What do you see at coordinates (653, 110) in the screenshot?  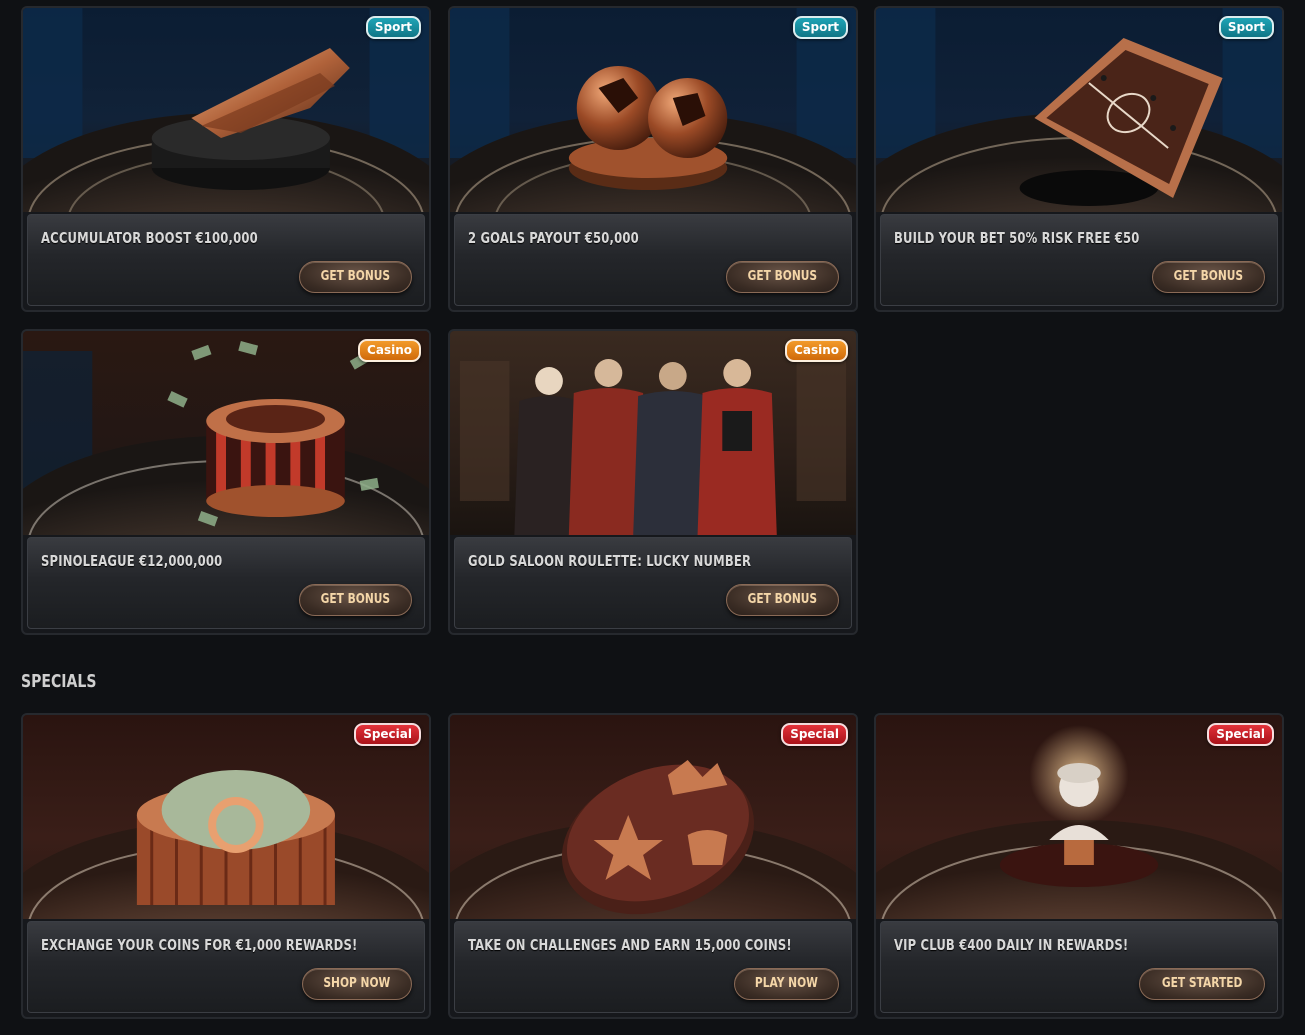 I see `copper-footballs-image` at bounding box center [653, 110].